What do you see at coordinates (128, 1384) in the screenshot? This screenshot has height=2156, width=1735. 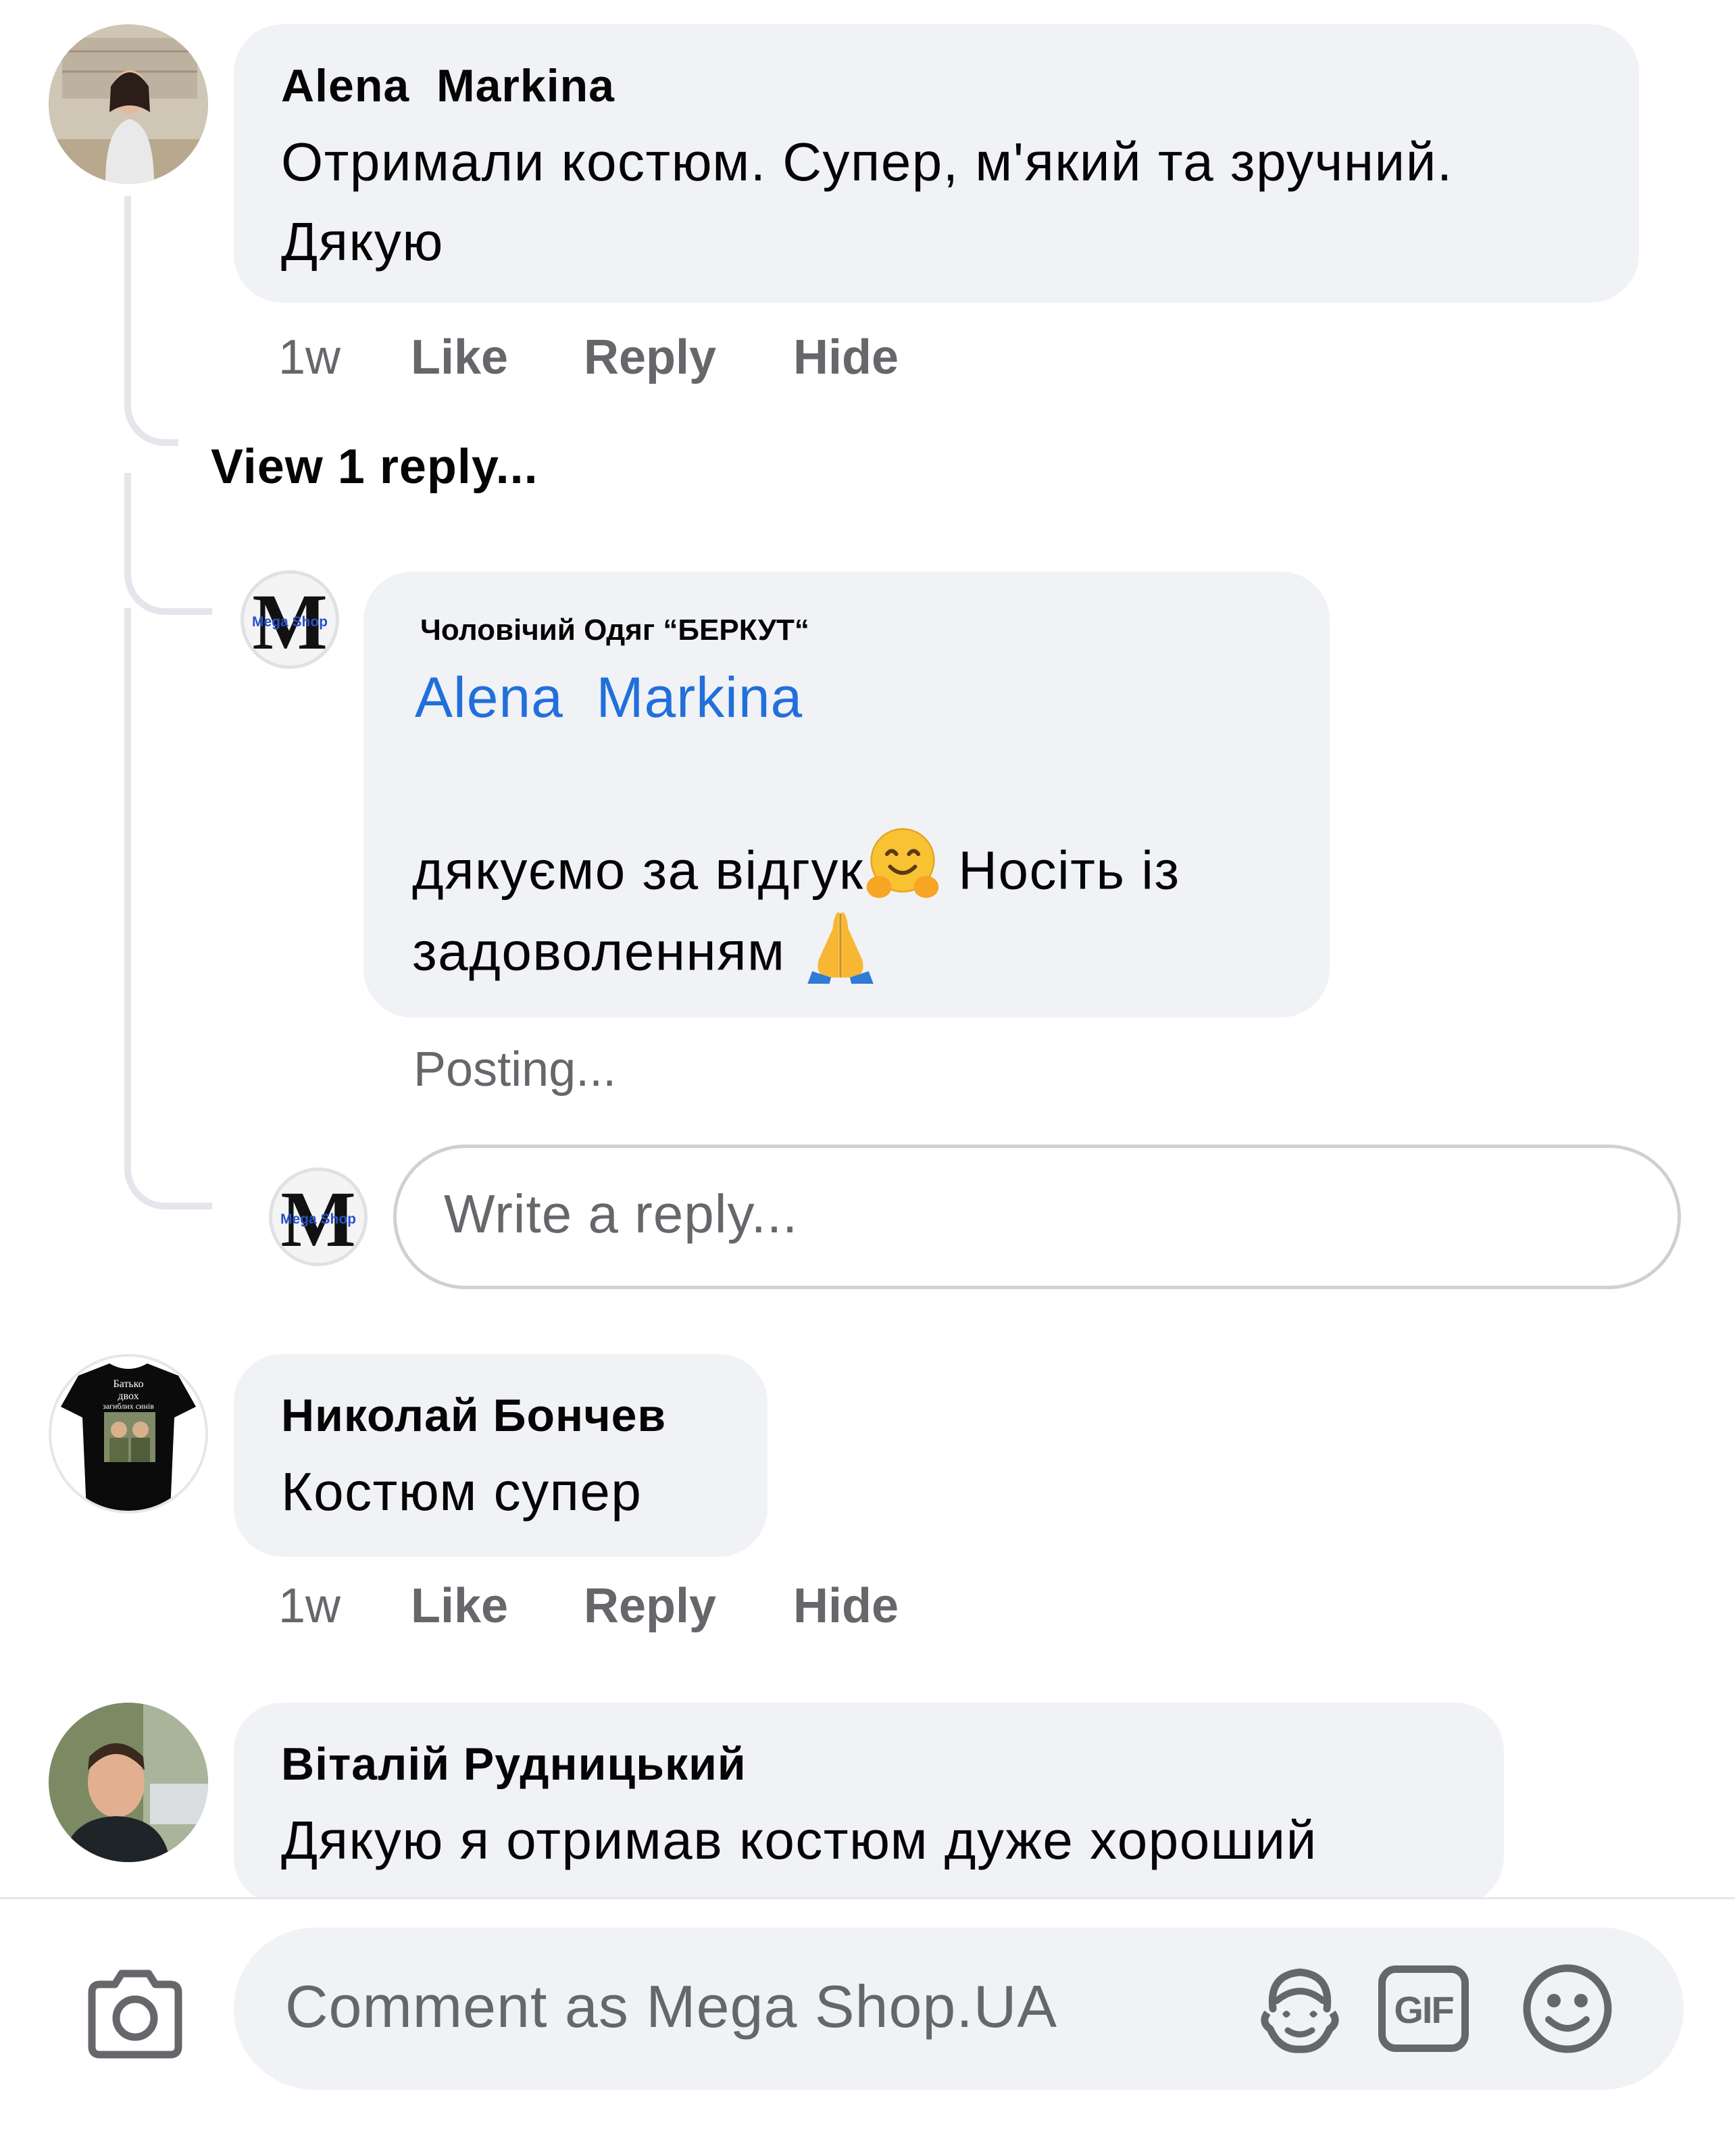 I see `tshirt-text-1: Батько` at bounding box center [128, 1384].